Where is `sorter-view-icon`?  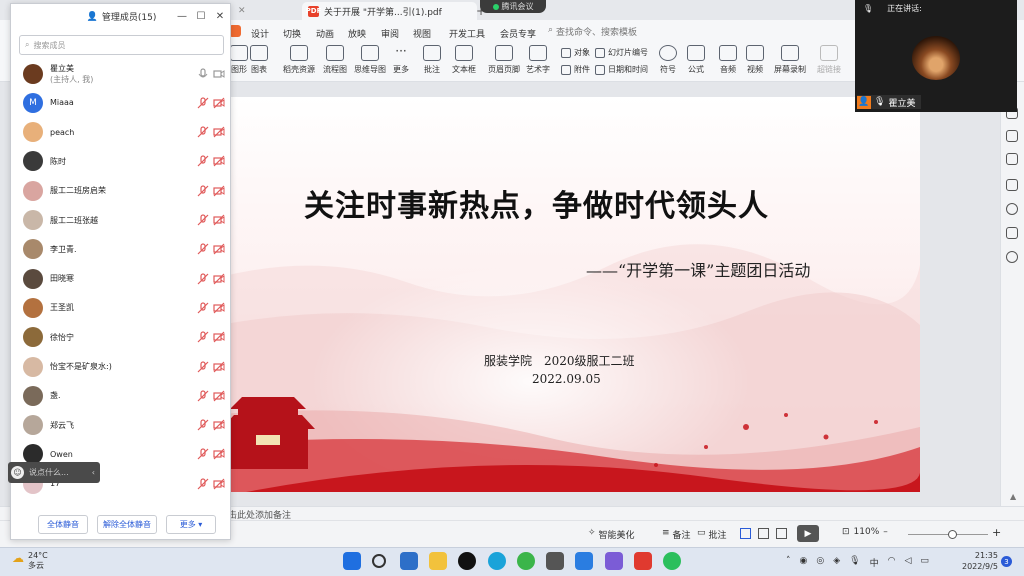 sorter-view-icon is located at coordinates (763, 533).